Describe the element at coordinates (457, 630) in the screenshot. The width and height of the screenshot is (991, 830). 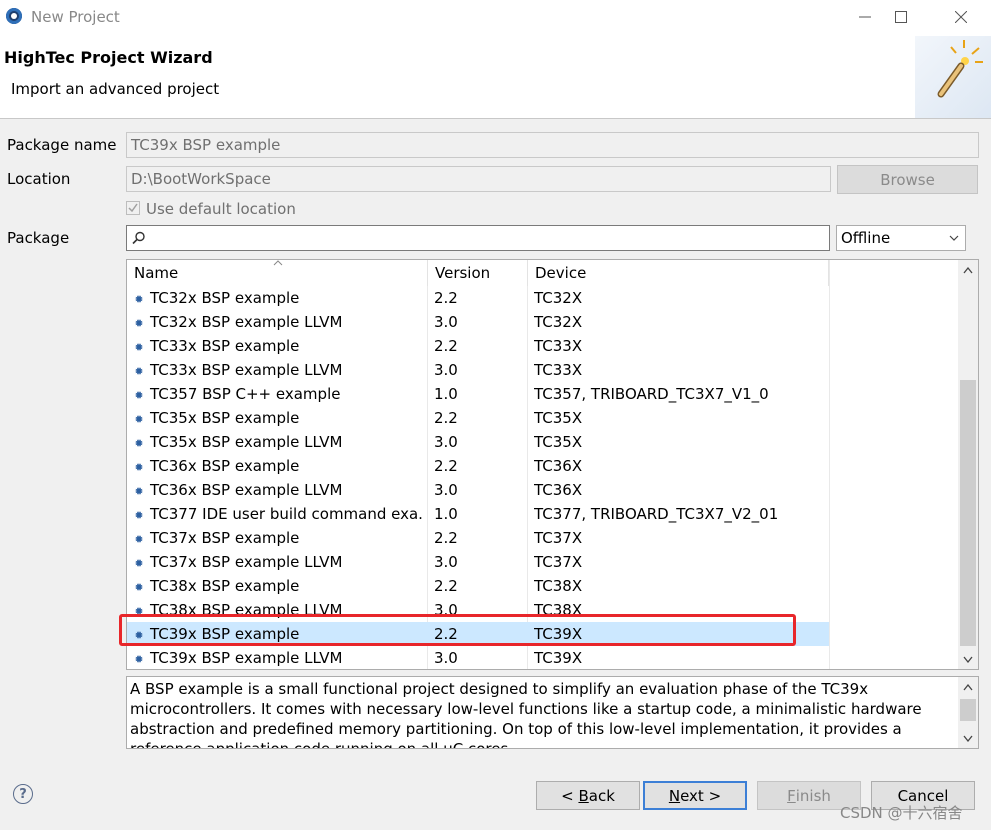
I see `highlight-box` at that location.